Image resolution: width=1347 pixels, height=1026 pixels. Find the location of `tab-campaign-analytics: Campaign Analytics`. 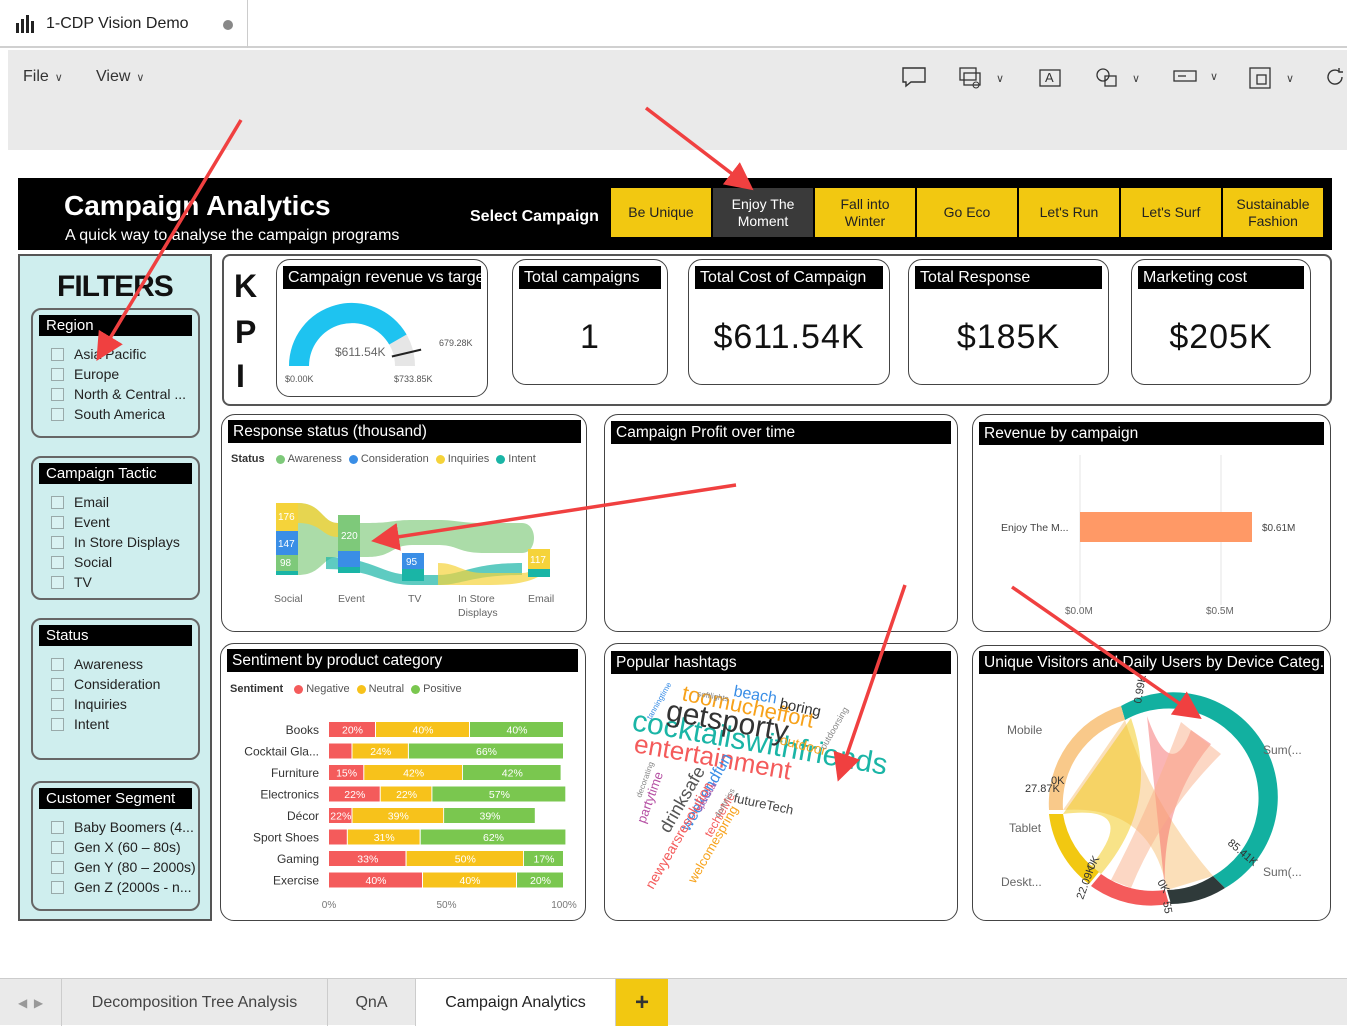

tab-campaign-analytics: Campaign Analytics is located at coordinates (516, 1002).